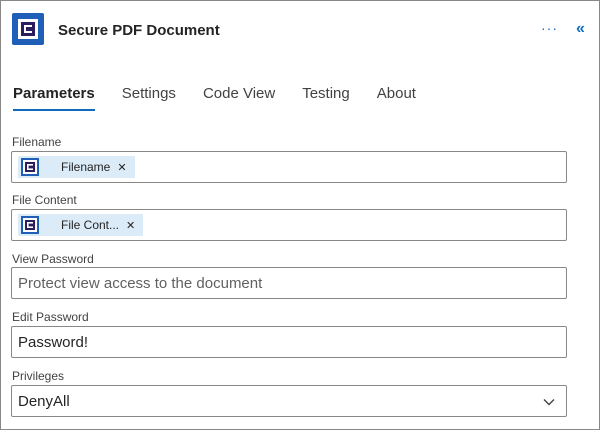  Describe the element at coordinates (289, 167) in the screenshot. I see `filename-input: Filename ✕` at that location.